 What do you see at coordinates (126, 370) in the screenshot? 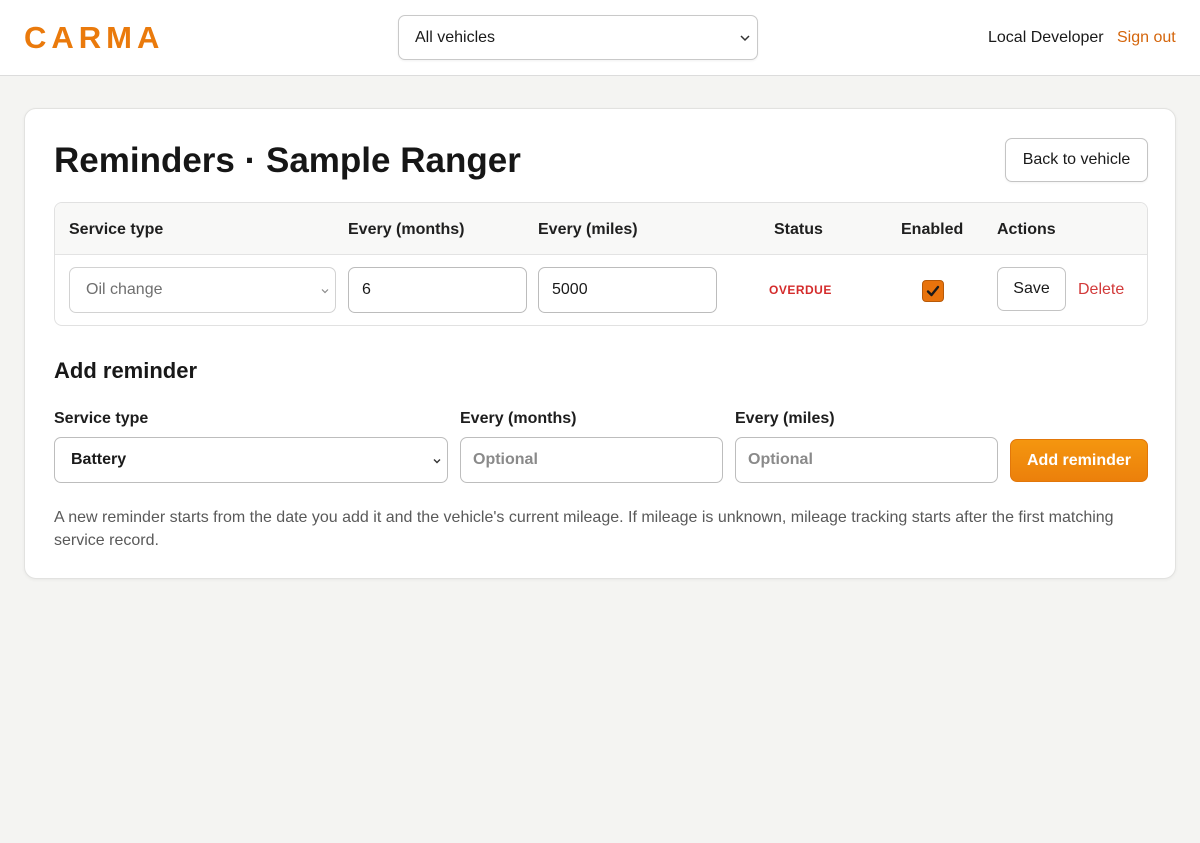
I see `add-reminder-title: Add reminder` at bounding box center [126, 370].